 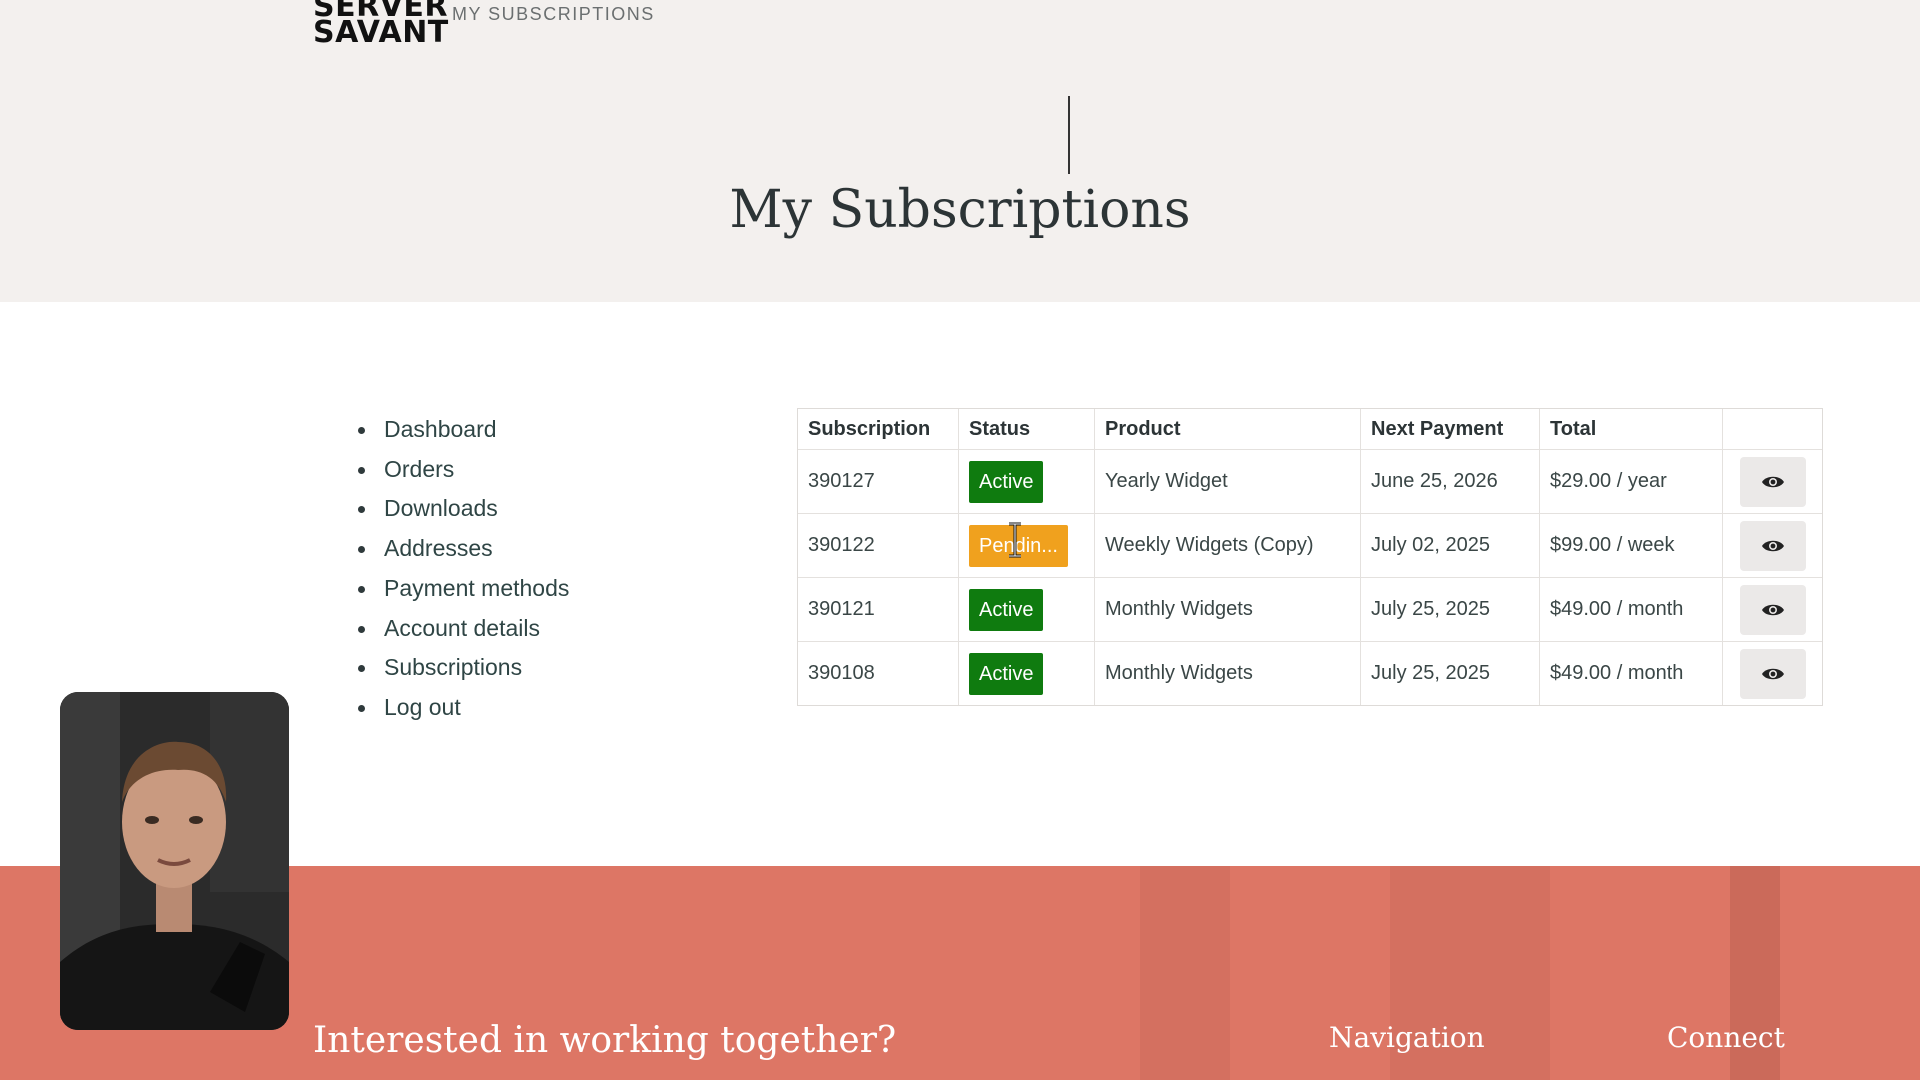 I want to click on breadcrumb: MY SUBSCRIPTIONS, so click(x=553, y=14).